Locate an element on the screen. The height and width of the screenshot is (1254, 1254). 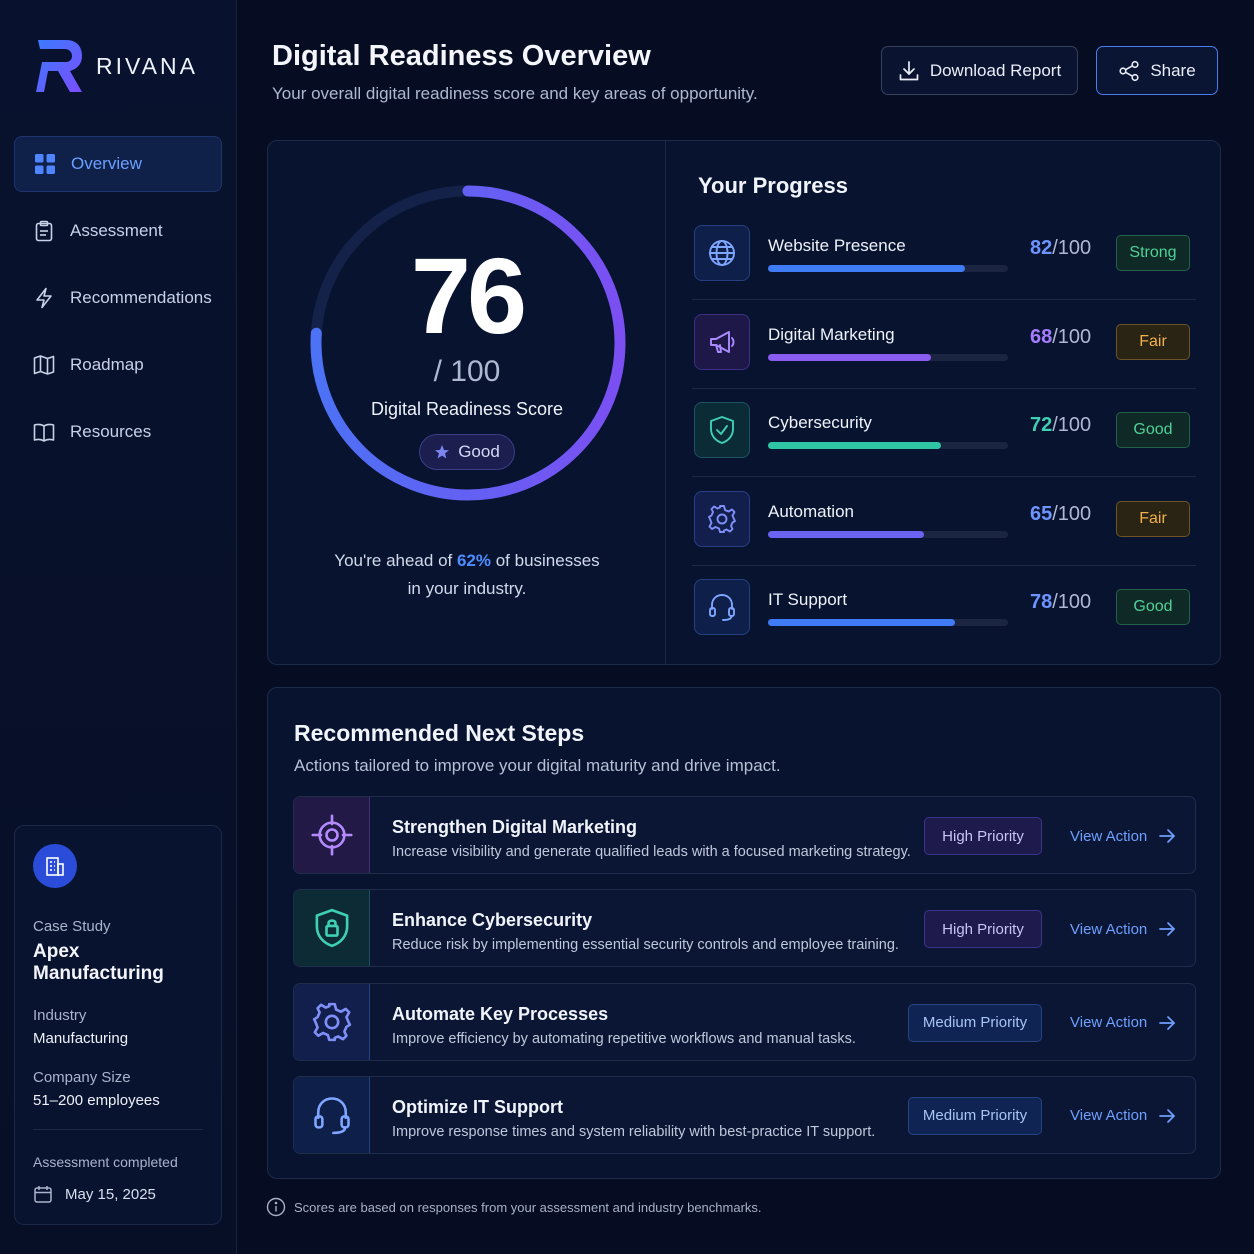
progress-score: 72 is located at coordinates (1041, 425).